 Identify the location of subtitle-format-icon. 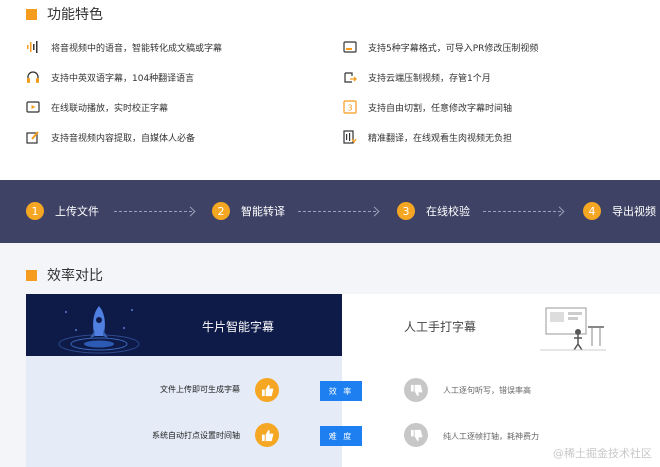
(350, 47).